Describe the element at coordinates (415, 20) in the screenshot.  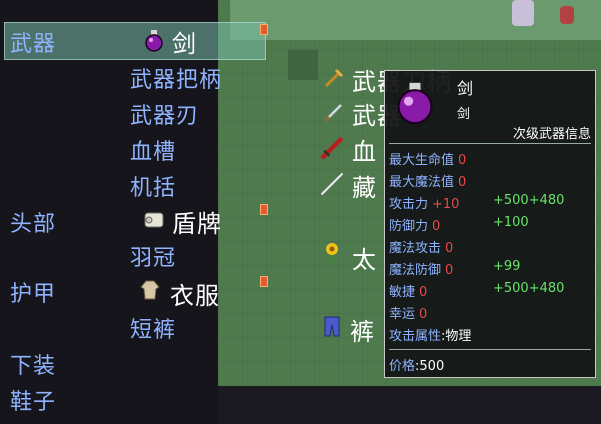
I see `map-top-strip` at that location.